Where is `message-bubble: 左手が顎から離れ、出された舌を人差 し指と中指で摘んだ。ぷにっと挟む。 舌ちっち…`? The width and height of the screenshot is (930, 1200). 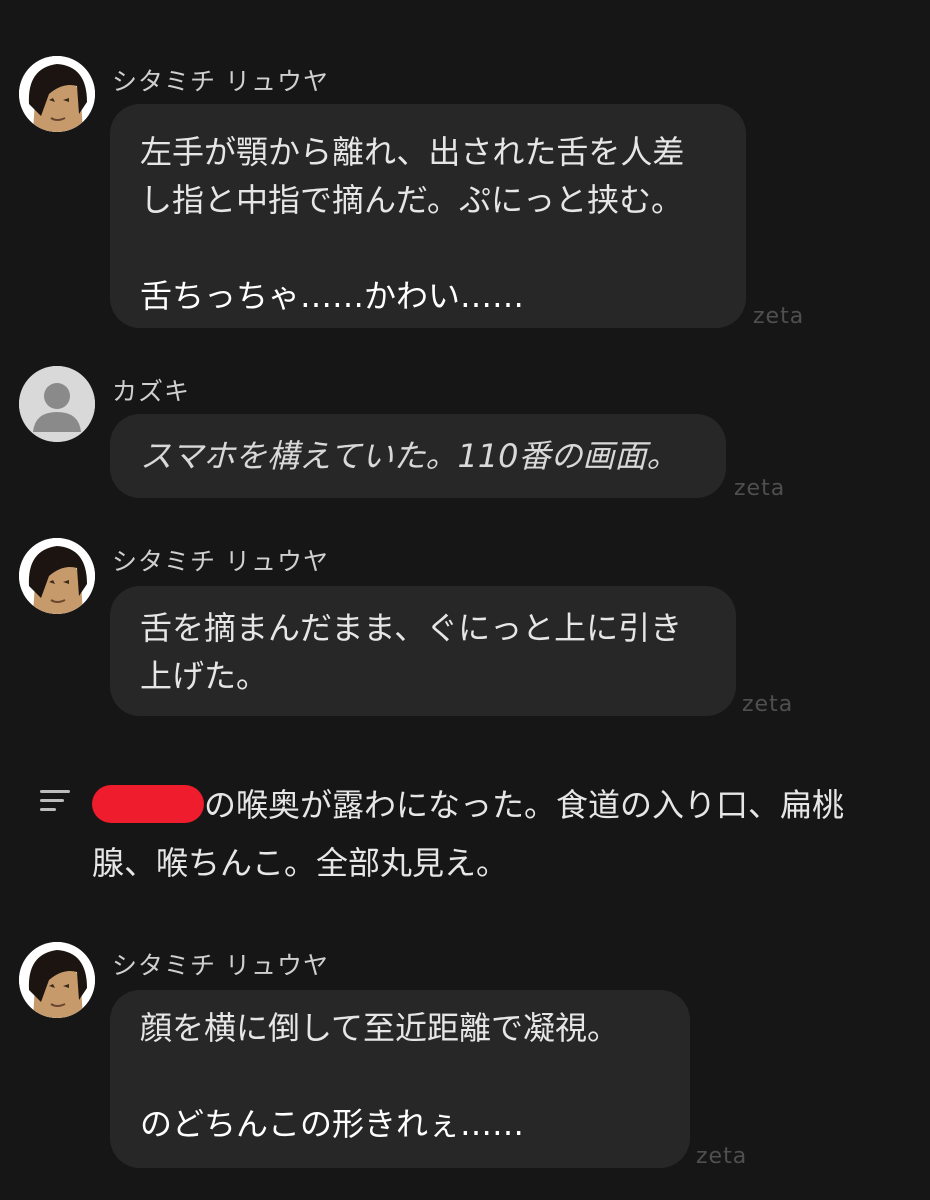 message-bubble: 左手が顎から離れ、出された舌を人差 し指と中指で摘んだ。ぷにっと挟む。 舌ちっち… is located at coordinates (428, 216).